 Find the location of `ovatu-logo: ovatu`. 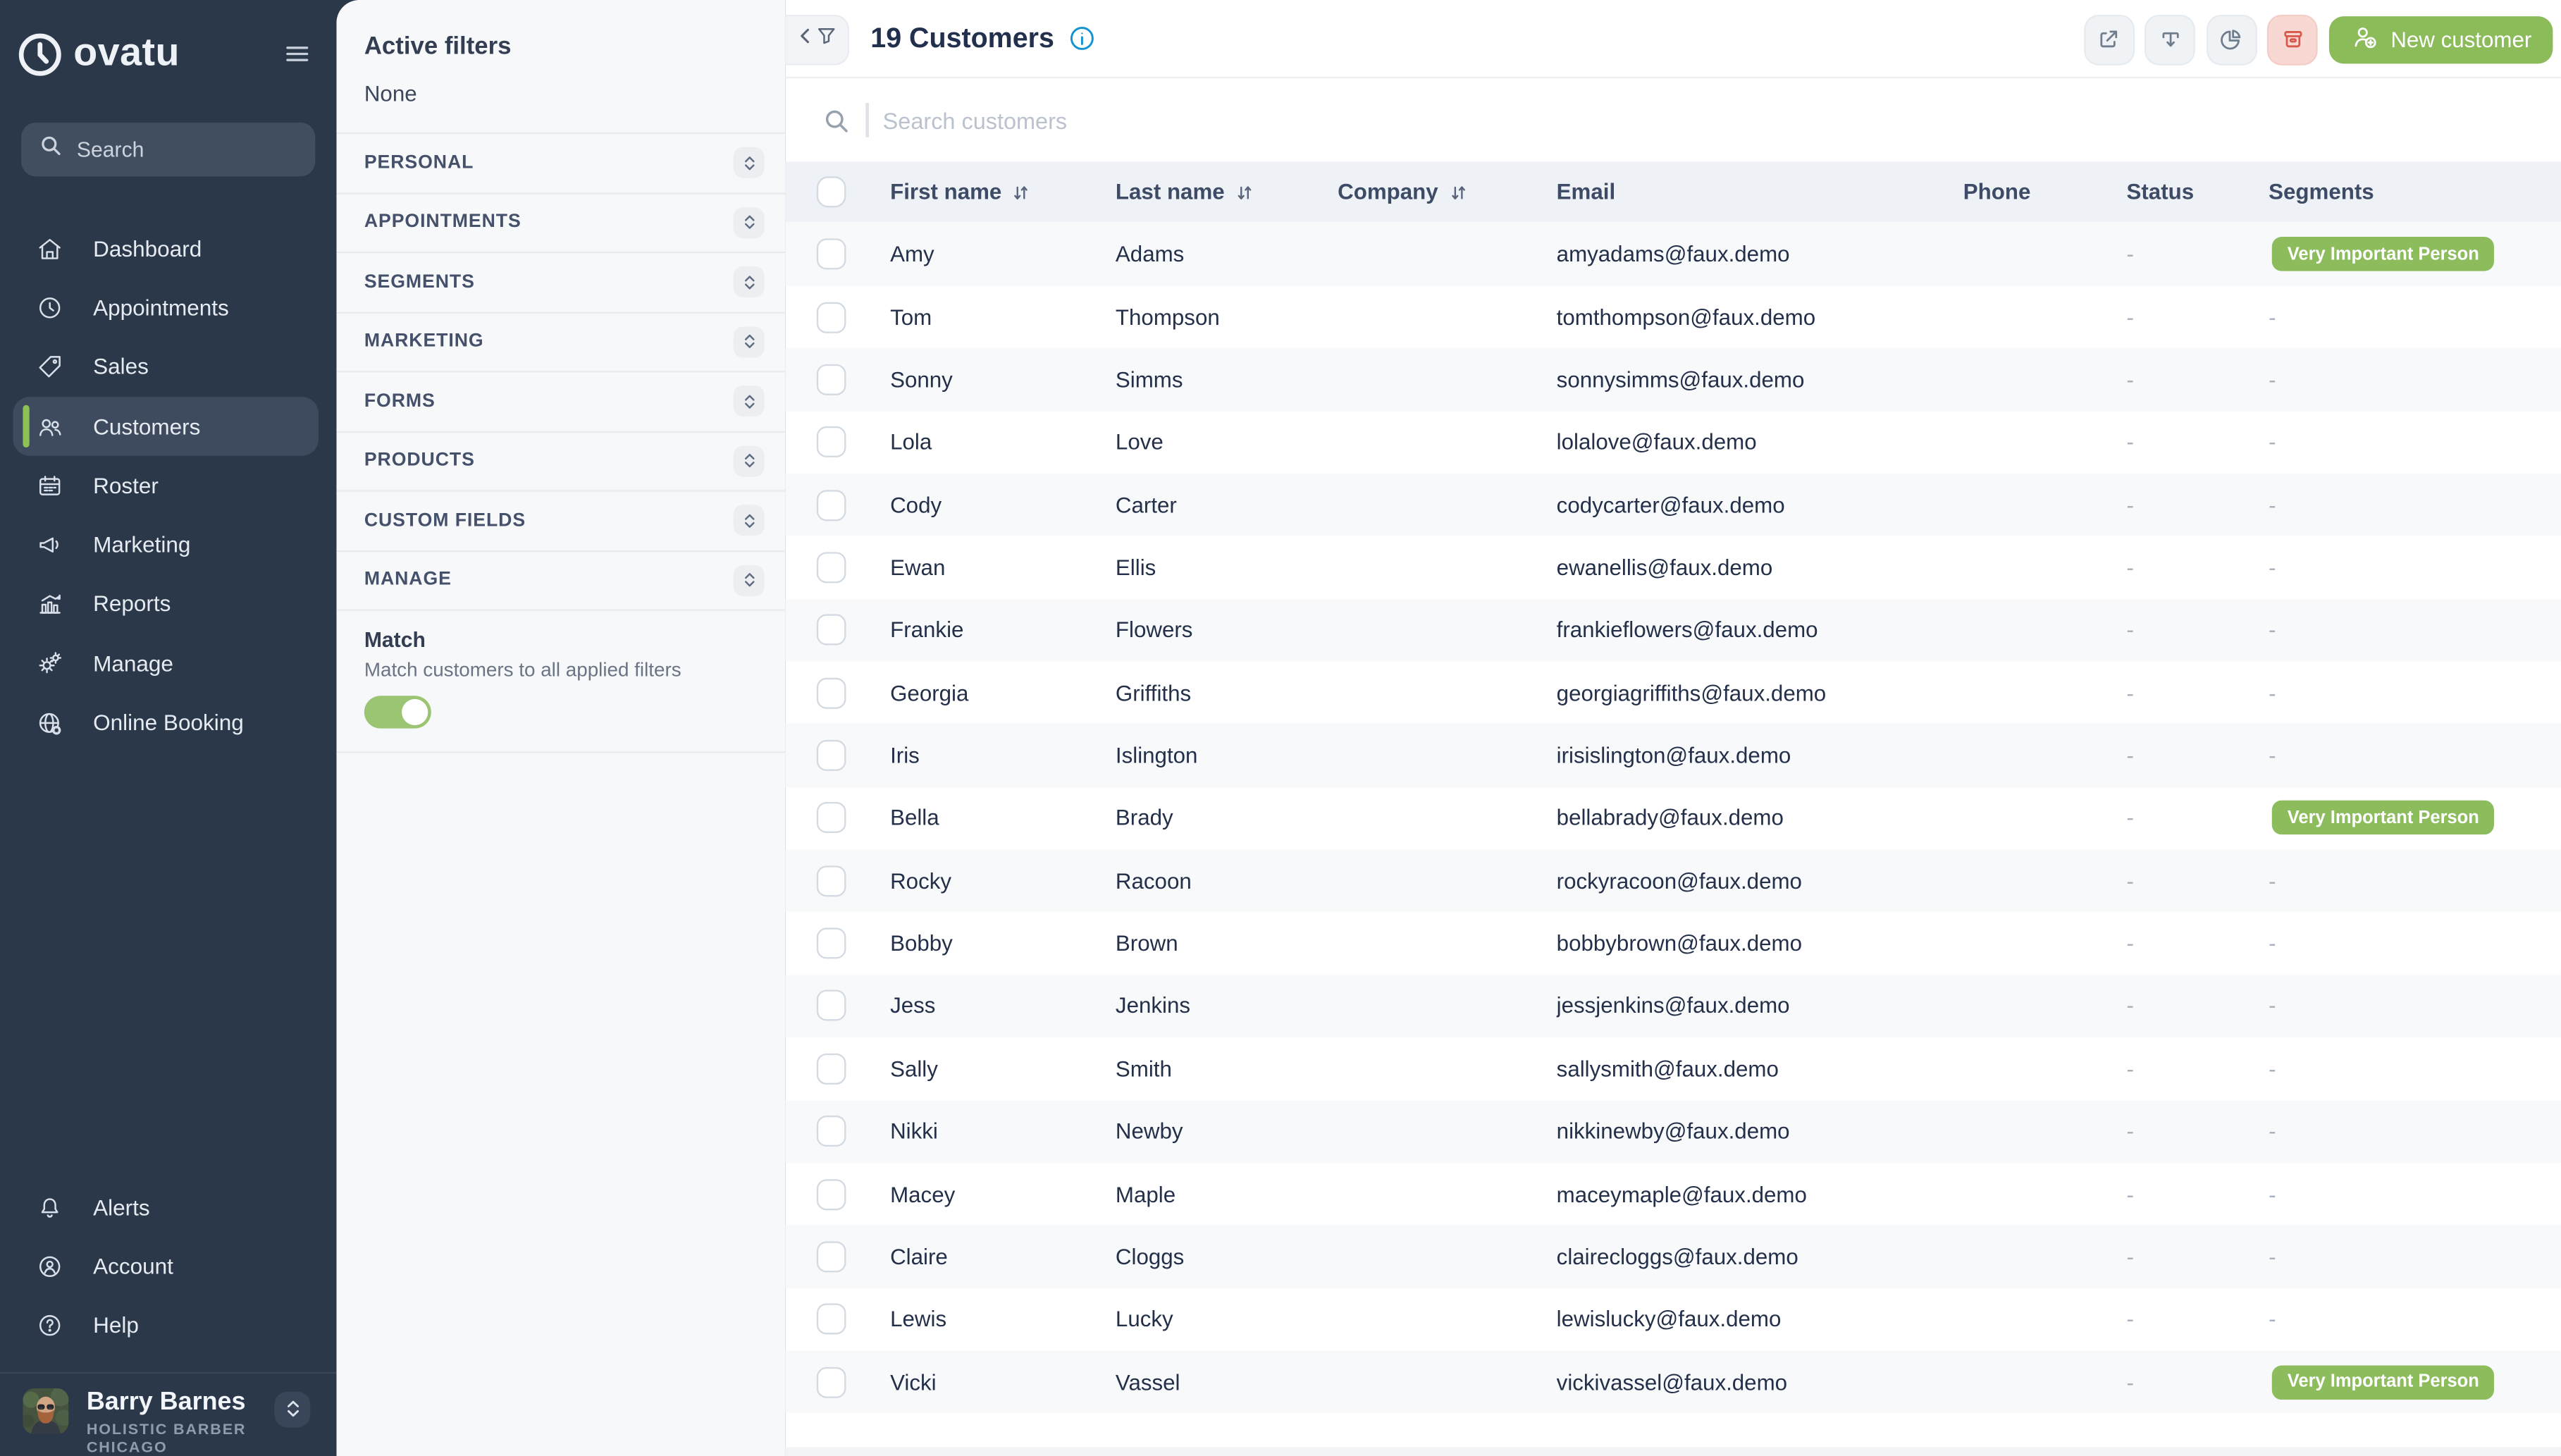

ovatu-logo: ovatu is located at coordinates (98, 54).